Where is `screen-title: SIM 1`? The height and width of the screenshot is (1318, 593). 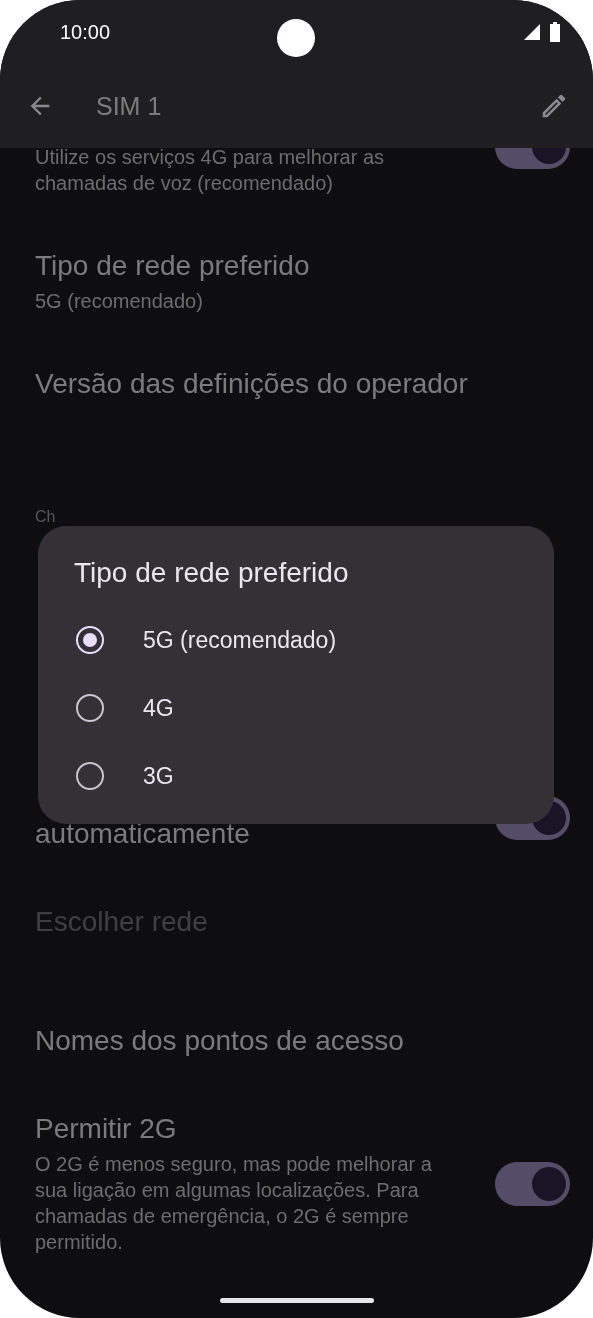
screen-title: SIM 1 is located at coordinates (129, 106).